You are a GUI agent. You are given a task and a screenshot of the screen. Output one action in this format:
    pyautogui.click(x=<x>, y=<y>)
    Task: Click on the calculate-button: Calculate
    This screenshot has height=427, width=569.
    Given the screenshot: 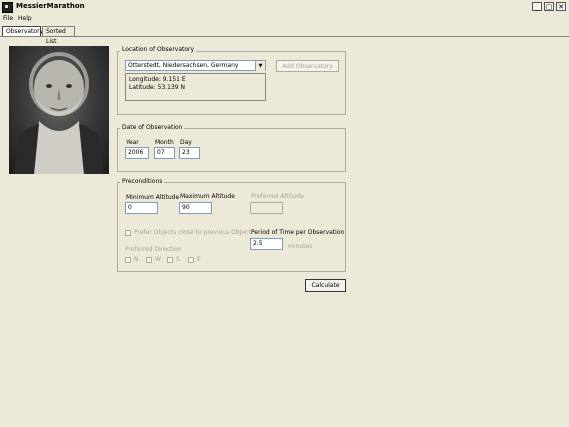 What is the action you would take?
    pyautogui.click(x=325, y=285)
    